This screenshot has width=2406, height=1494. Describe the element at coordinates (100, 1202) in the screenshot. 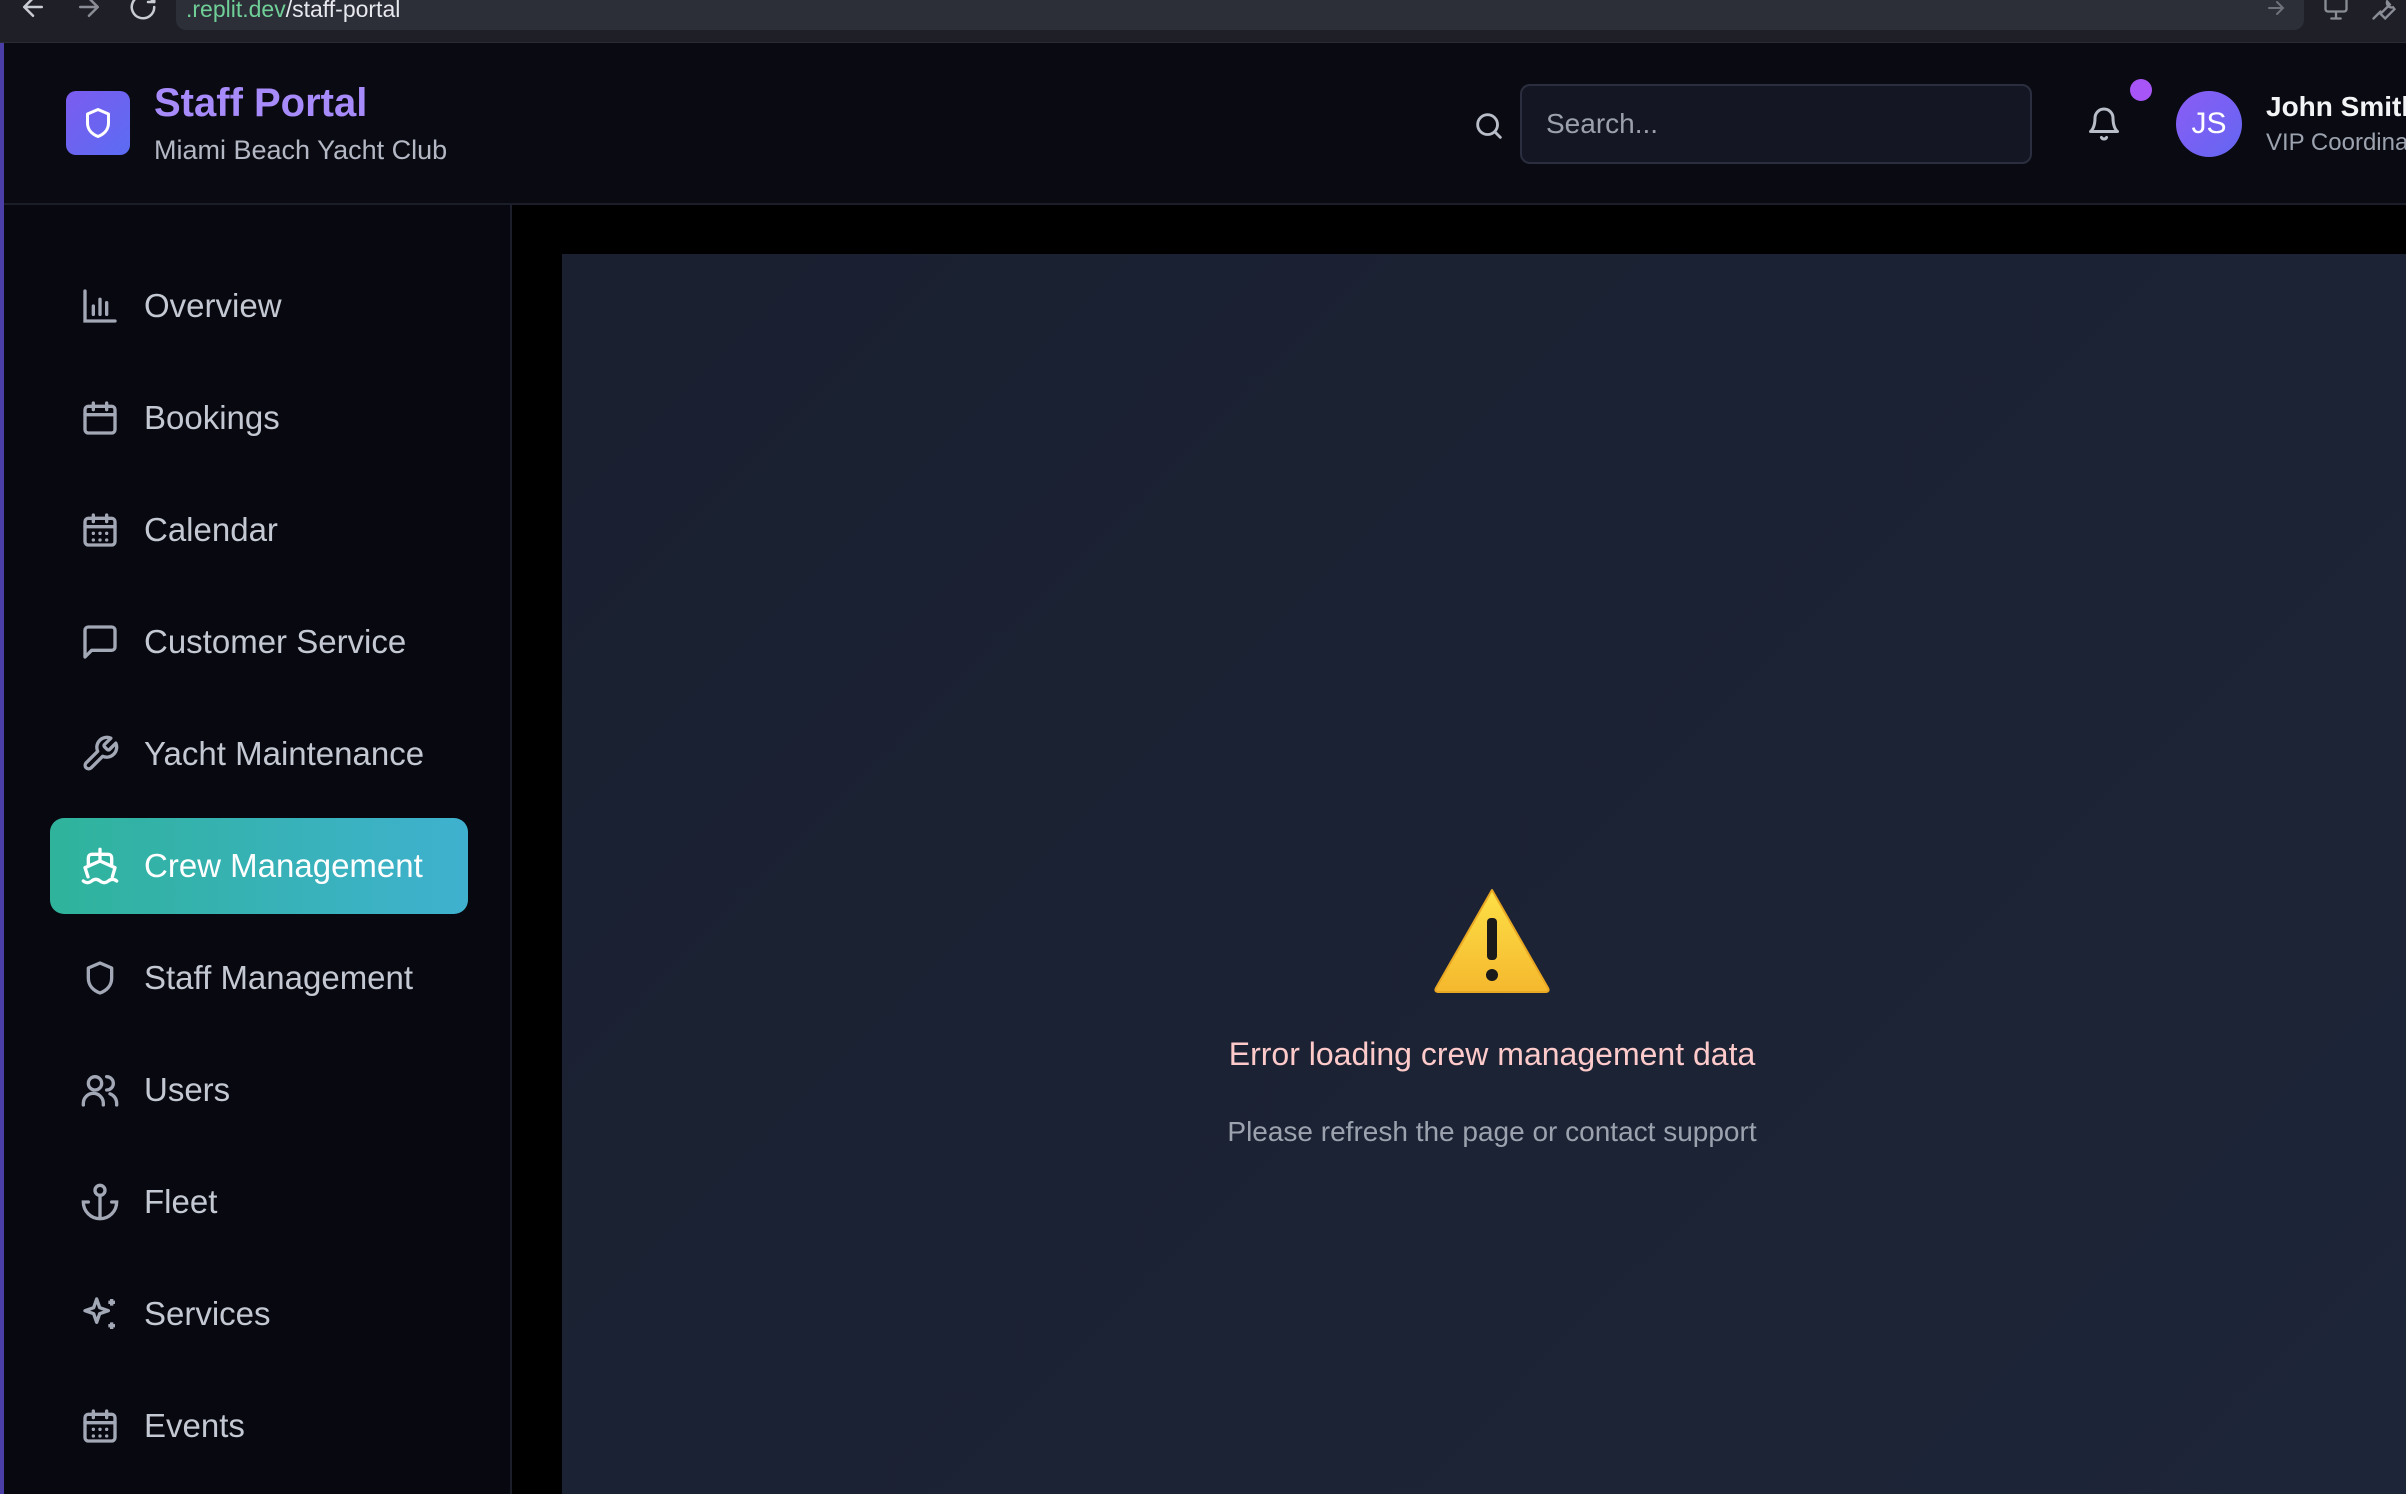

I see `anchor-icon` at that location.